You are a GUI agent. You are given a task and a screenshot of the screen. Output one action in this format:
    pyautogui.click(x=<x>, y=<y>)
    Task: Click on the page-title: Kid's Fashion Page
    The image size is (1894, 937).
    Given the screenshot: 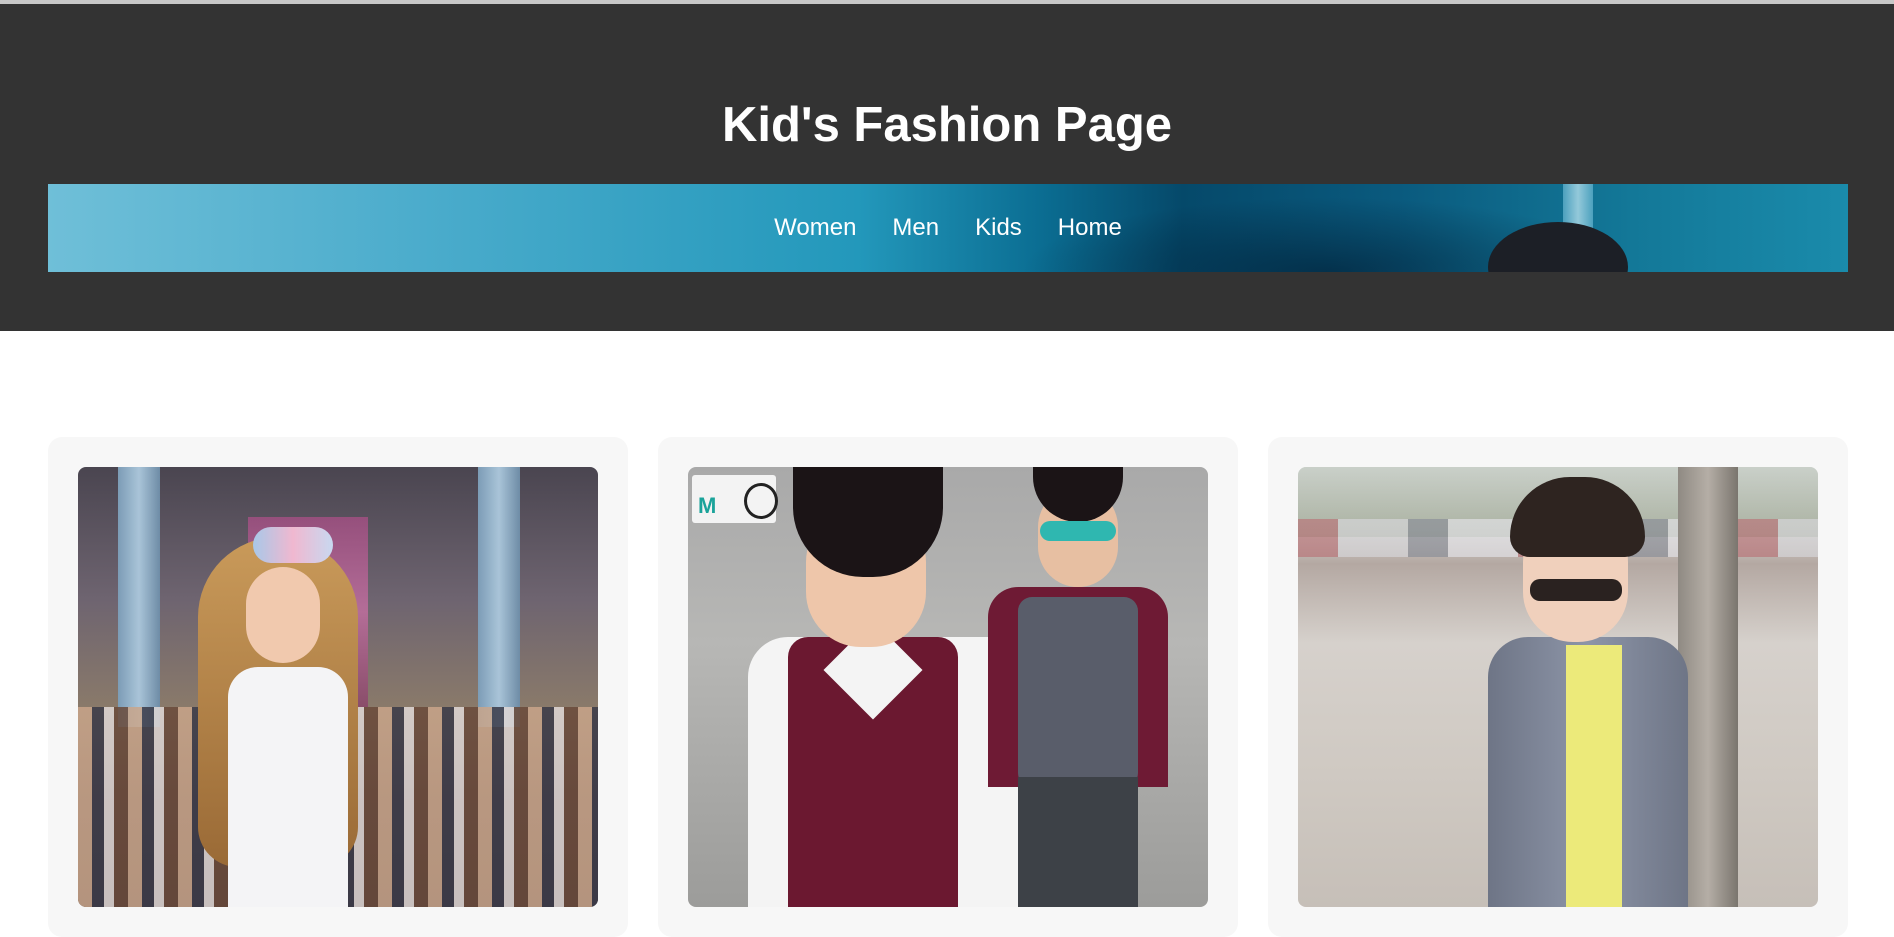 What is the action you would take?
    pyautogui.click(x=947, y=125)
    